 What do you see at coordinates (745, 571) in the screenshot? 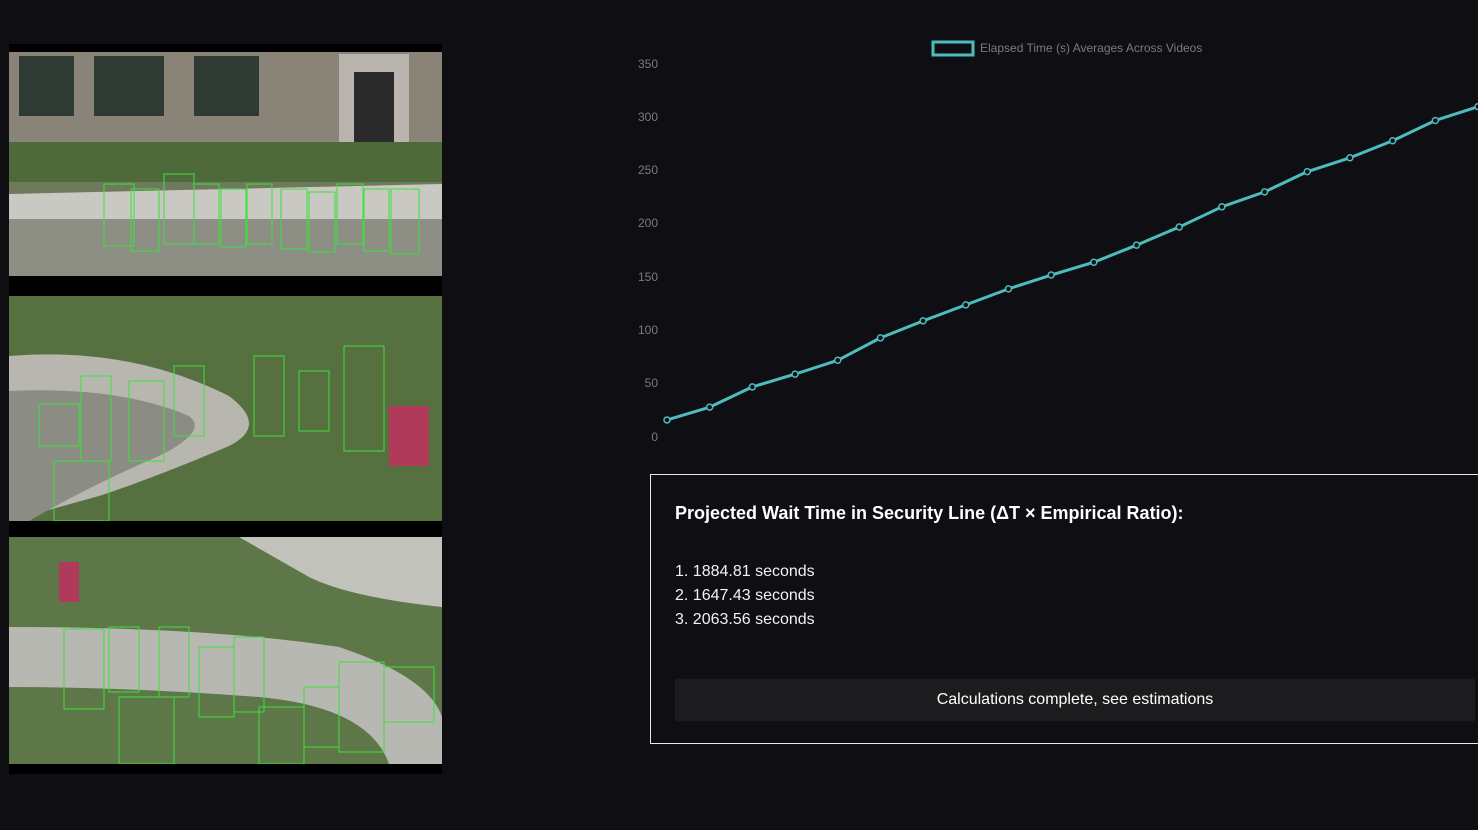
I see `result-item: 1. 1884.81 seconds` at bounding box center [745, 571].